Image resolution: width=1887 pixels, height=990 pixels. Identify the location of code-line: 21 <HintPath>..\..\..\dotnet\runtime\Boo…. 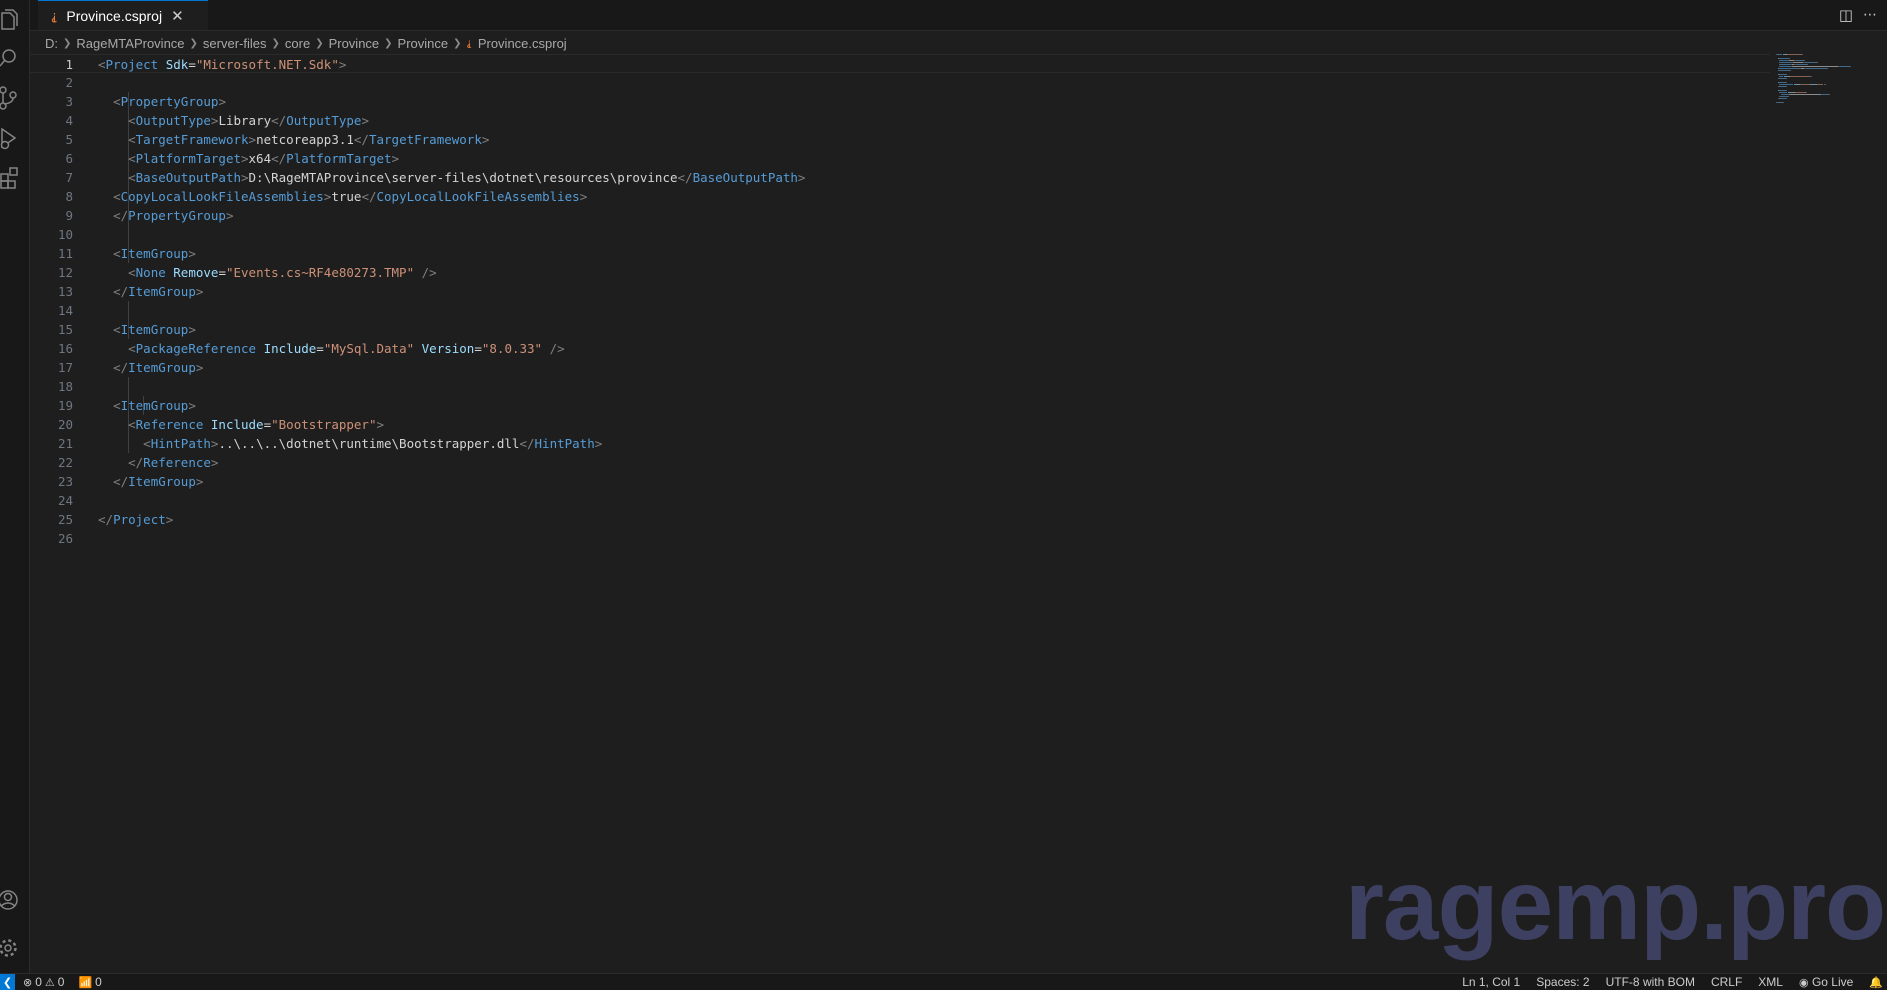
(900, 443).